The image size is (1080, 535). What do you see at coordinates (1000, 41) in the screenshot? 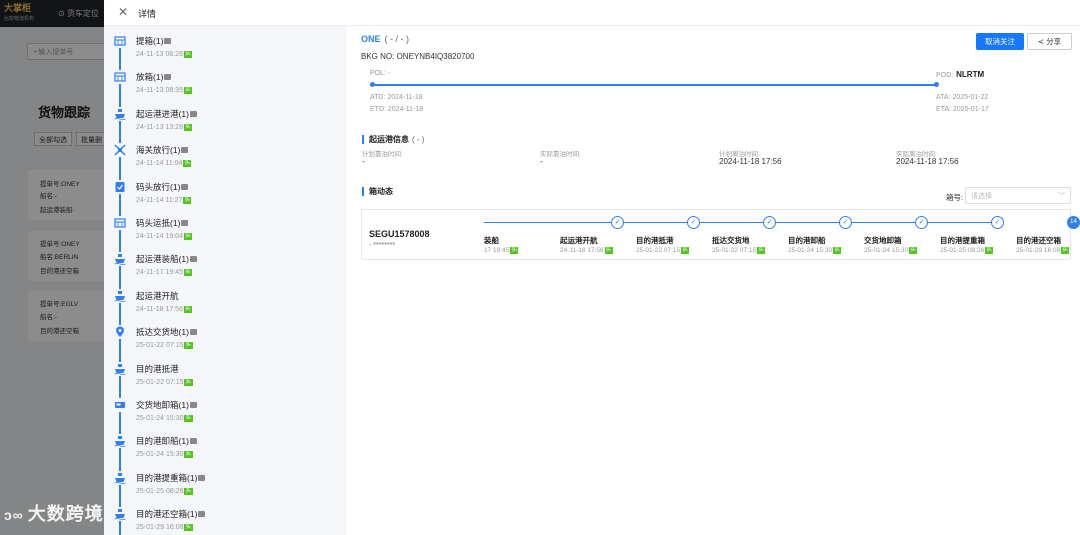
I see `unfollow-button: 取消关注` at bounding box center [1000, 41].